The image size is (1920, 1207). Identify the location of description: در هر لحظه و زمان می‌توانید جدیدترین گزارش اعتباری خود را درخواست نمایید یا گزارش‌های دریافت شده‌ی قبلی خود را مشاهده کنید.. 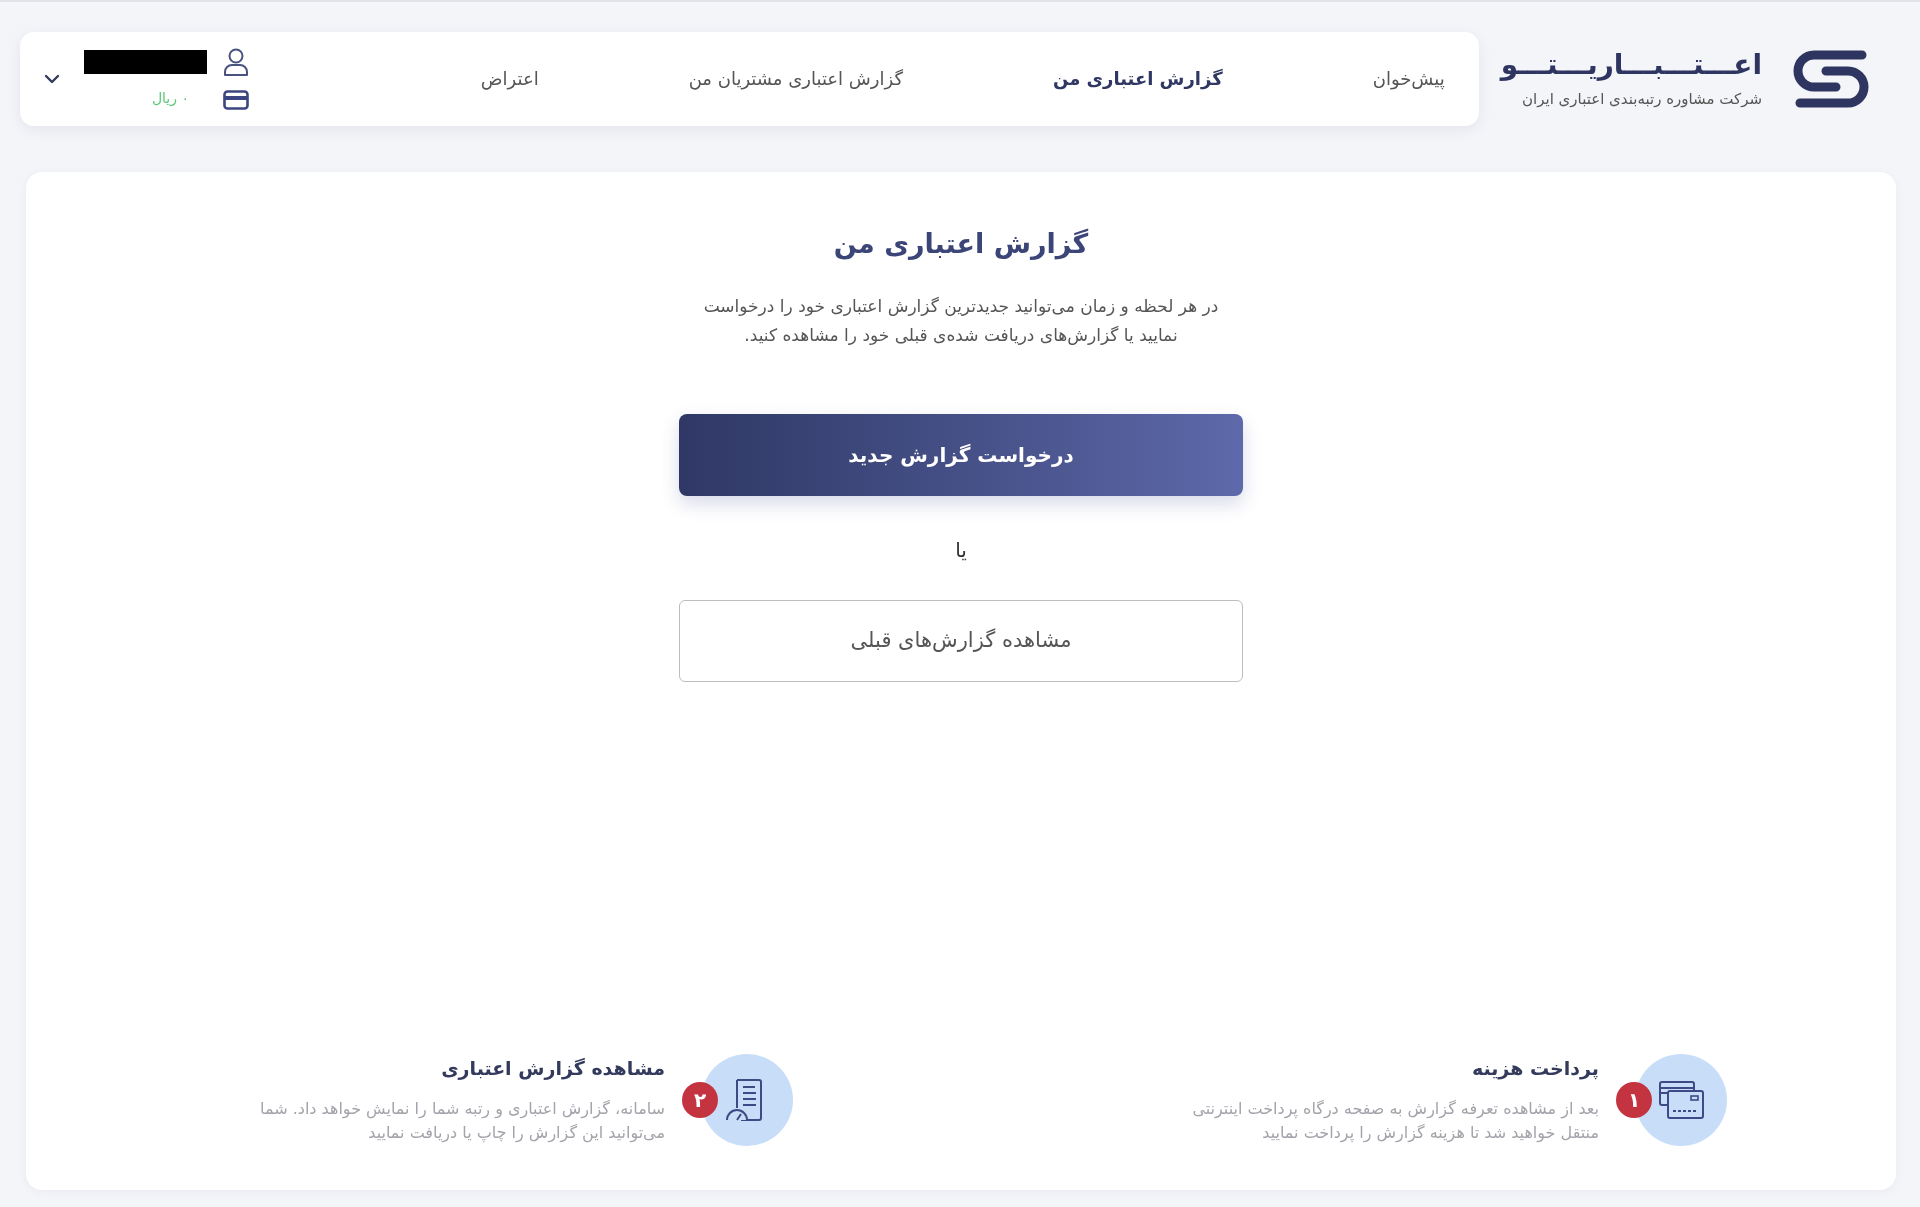
(961, 321).